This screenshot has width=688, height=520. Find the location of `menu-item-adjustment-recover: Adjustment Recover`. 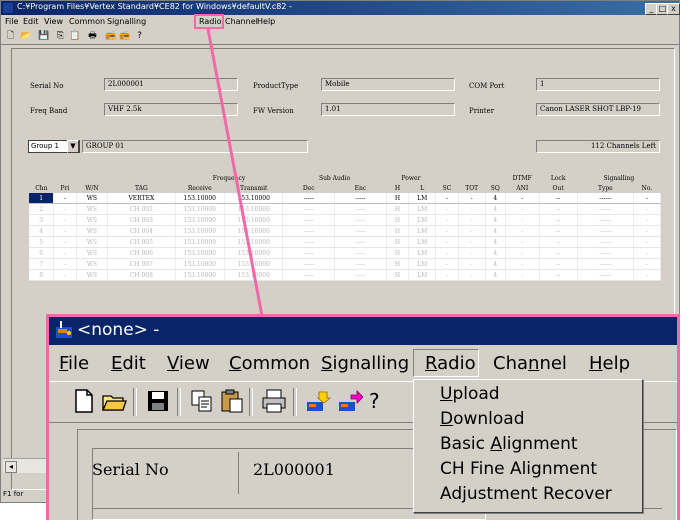

menu-item-adjustment-recover: Adjustment Recover is located at coordinates (526, 494).